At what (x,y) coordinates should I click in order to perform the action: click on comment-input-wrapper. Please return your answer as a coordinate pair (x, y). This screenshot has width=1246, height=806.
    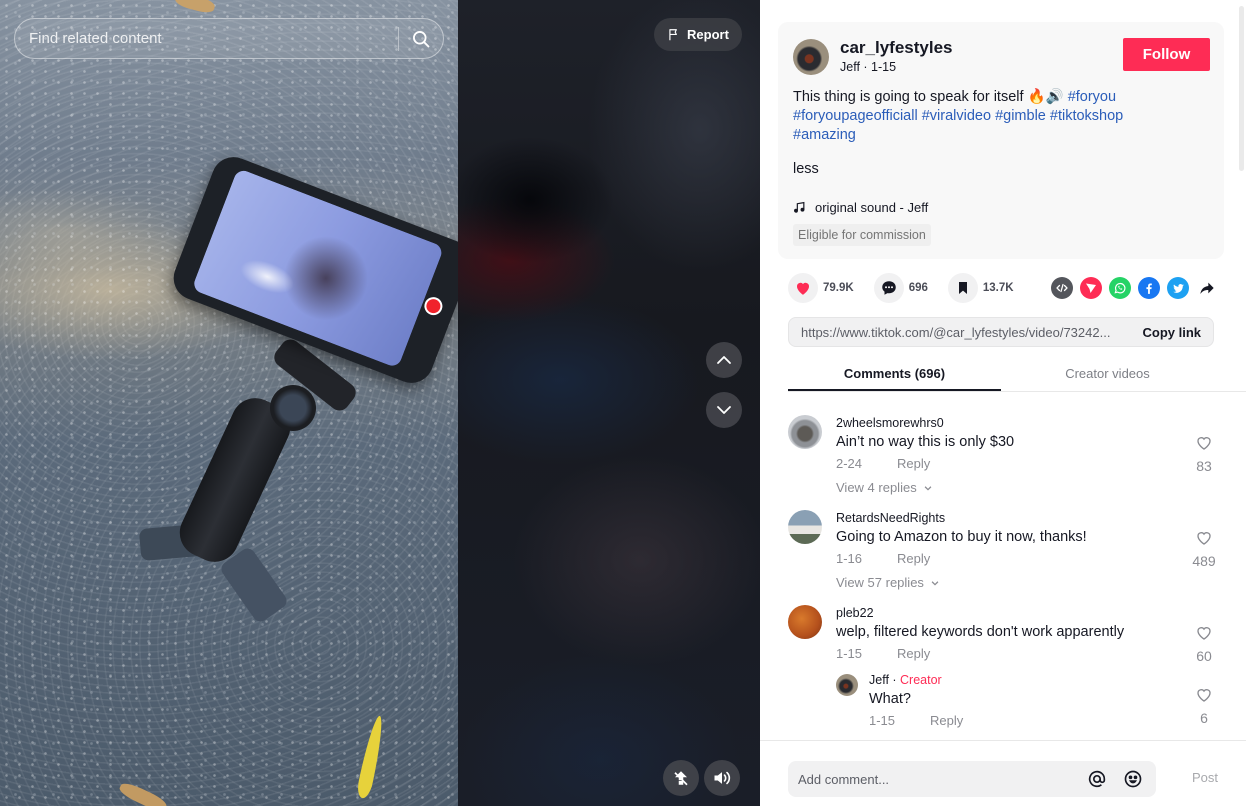
    Looking at the image, I should click on (972, 779).